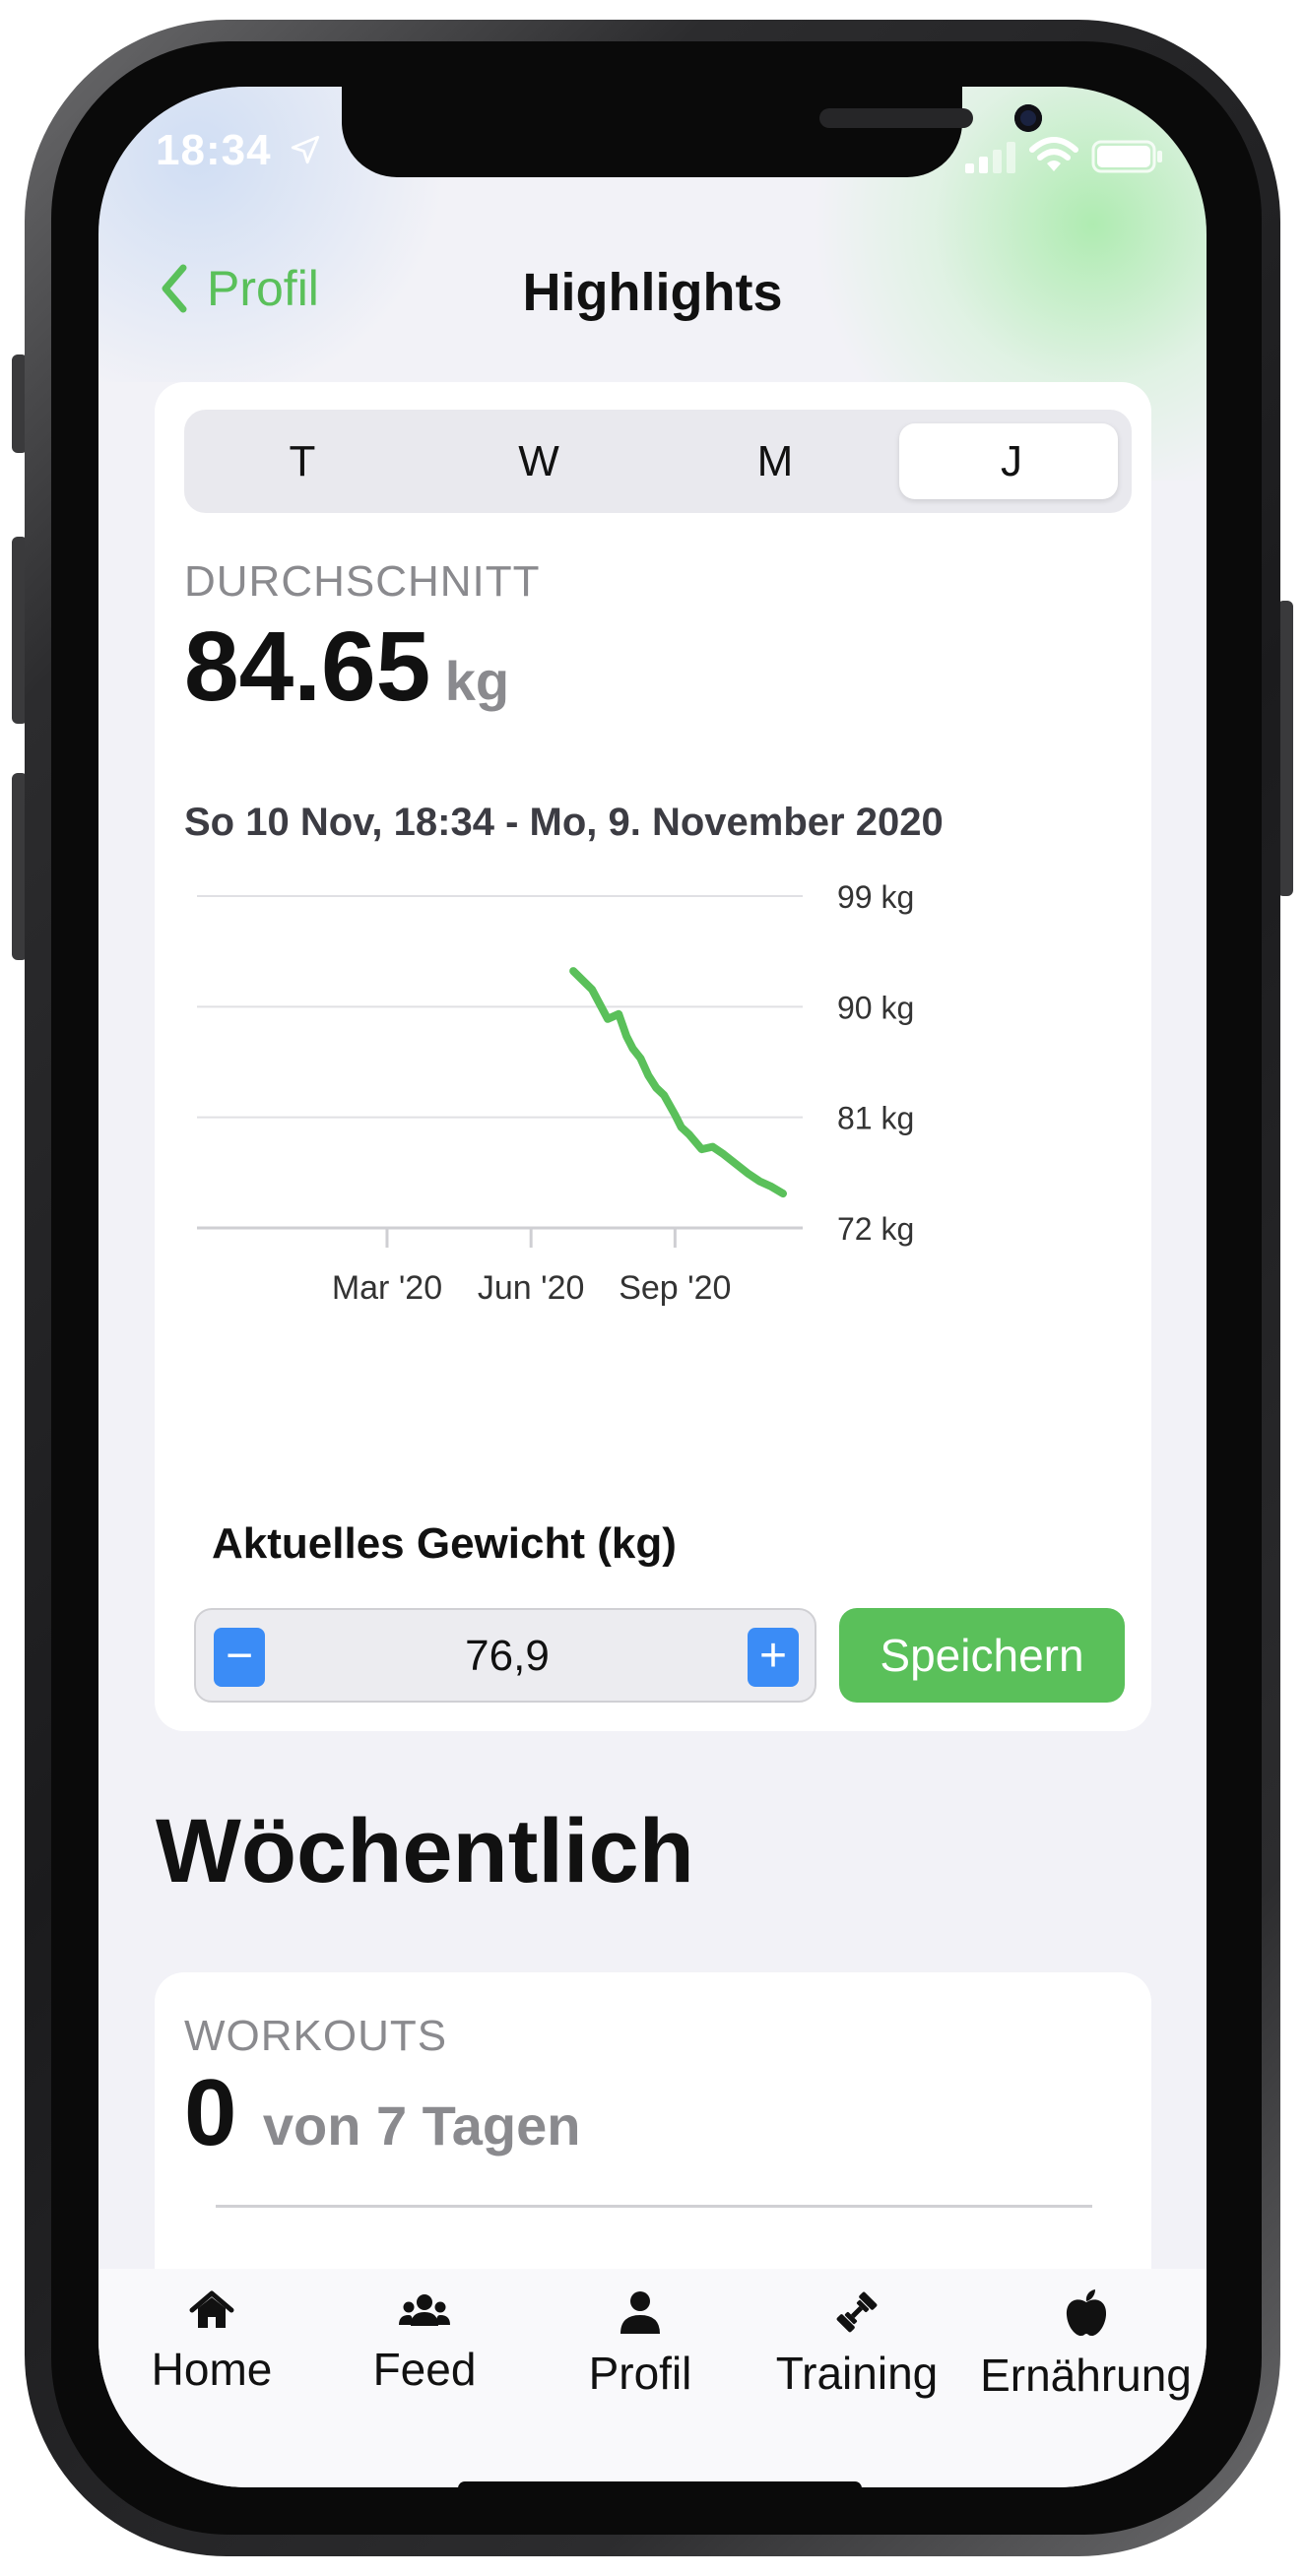  What do you see at coordinates (857, 2312) in the screenshot?
I see `dumbbell-icon` at bounding box center [857, 2312].